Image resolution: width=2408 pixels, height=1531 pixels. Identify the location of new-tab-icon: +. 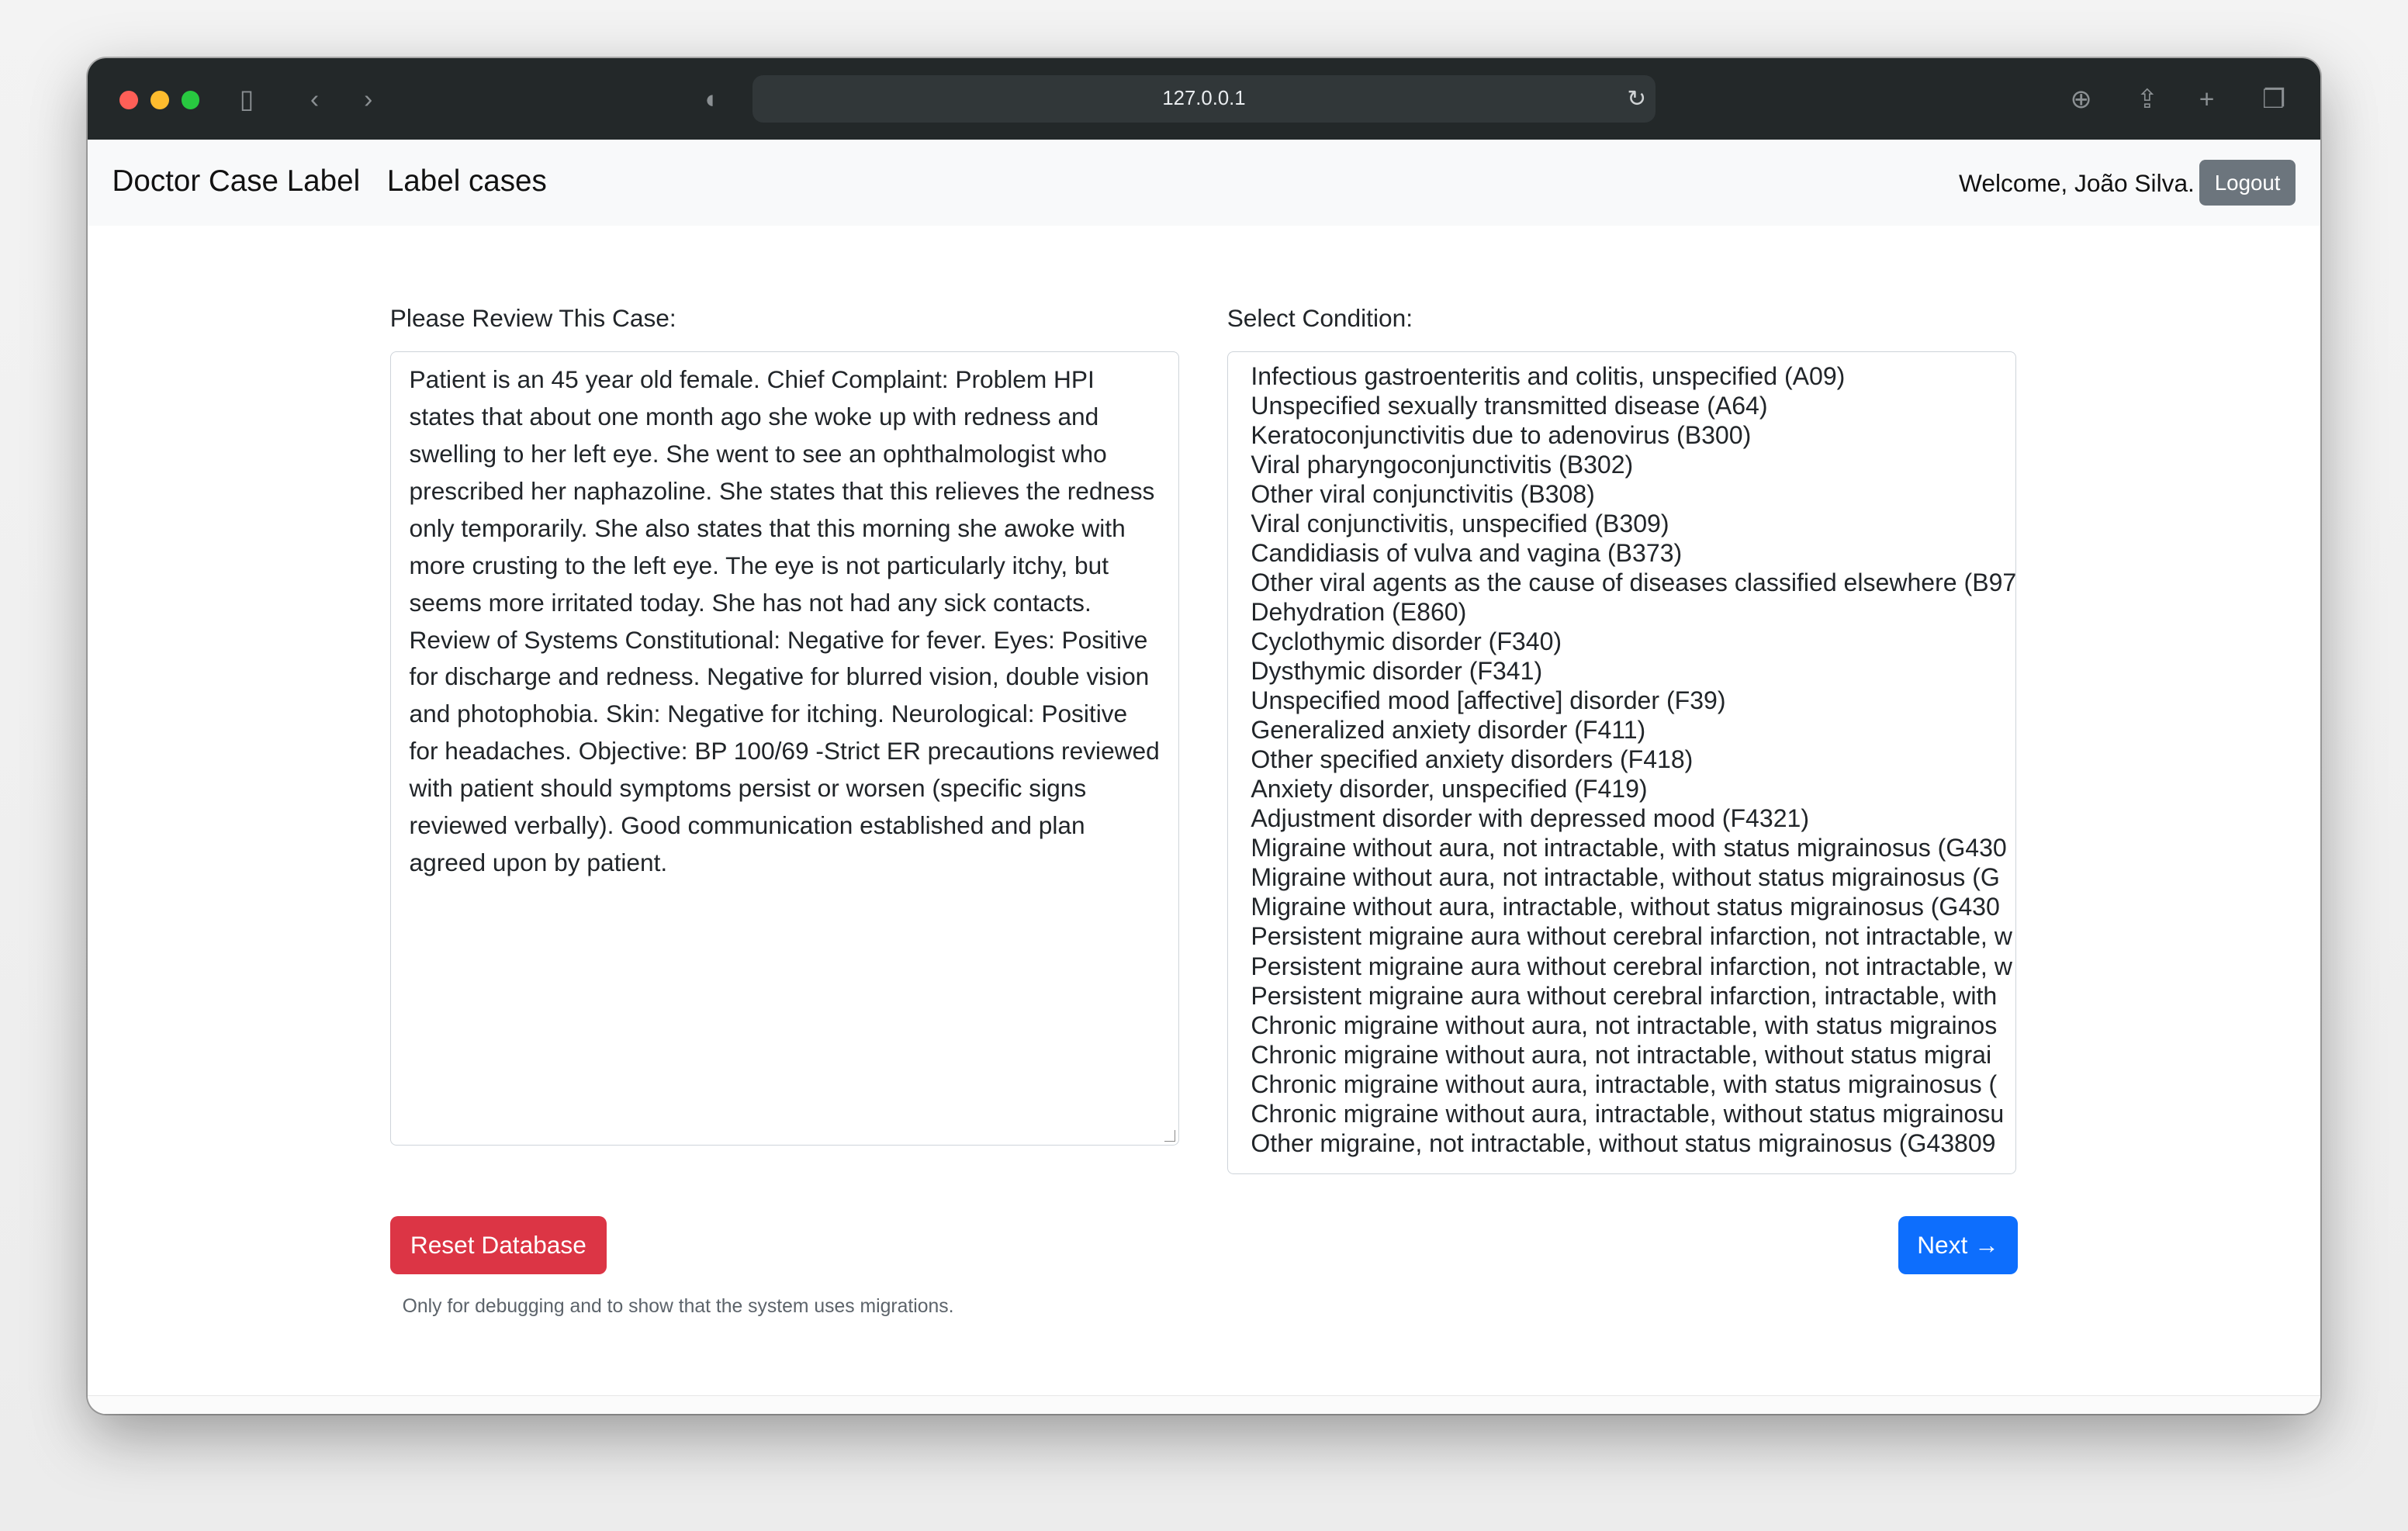
(2207, 100).